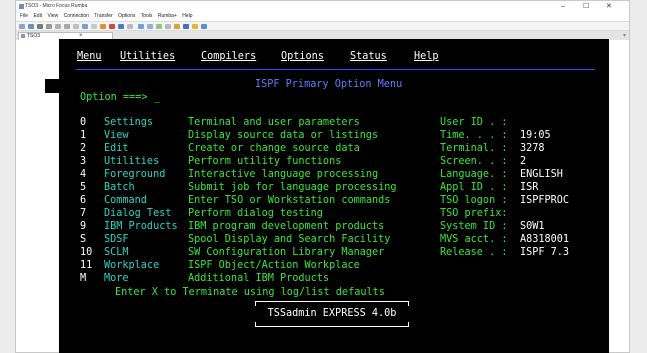 This screenshot has width=647, height=353. What do you see at coordinates (112, 26) in the screenshot?
I see `record-icon` at bounding box center [112, 26].